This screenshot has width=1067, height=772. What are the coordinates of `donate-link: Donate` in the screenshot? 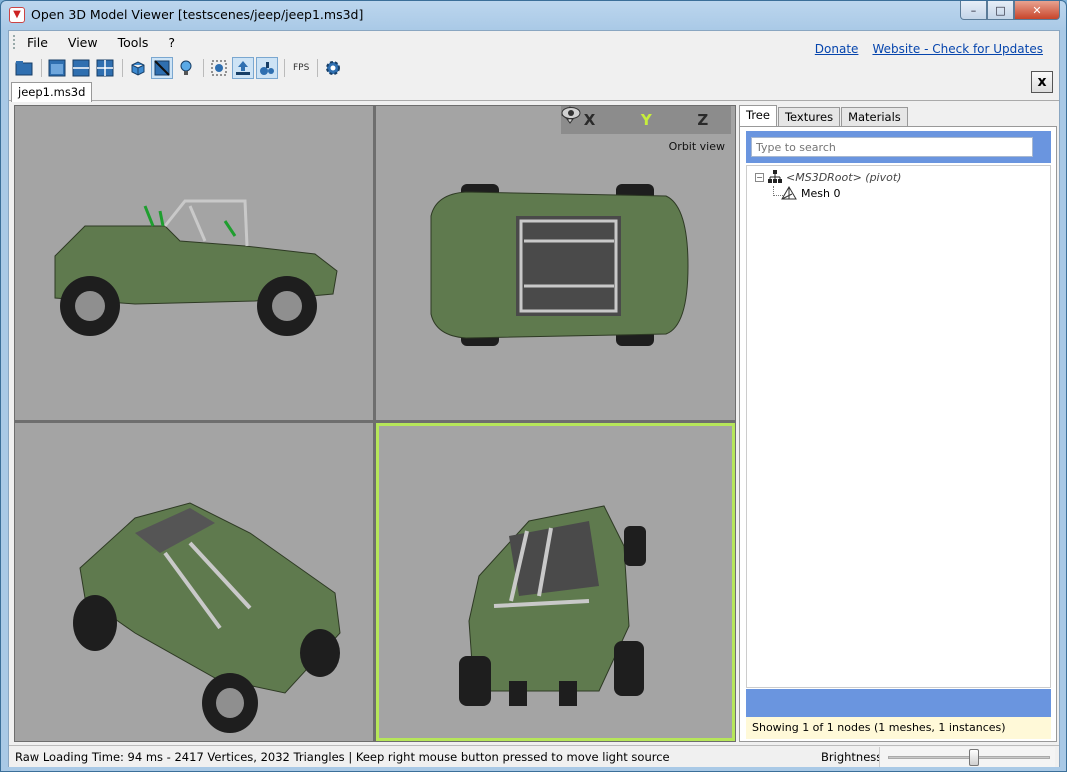 It's located at (837, 49).